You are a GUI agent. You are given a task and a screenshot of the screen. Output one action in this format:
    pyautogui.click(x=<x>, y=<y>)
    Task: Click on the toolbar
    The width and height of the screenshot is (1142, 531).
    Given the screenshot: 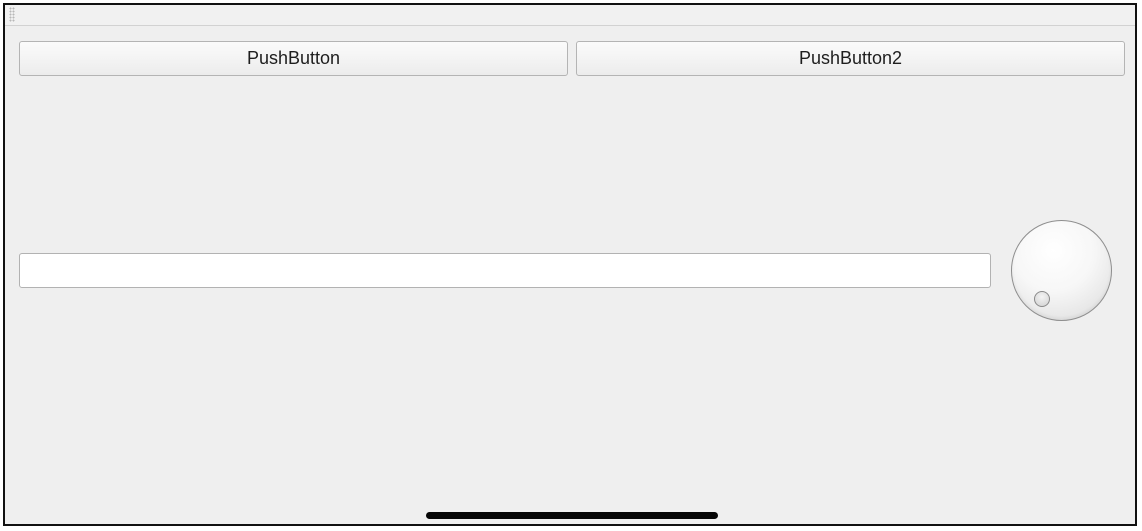 What is the action you would take?
    pyautogui.click(x=570, y=15)
    